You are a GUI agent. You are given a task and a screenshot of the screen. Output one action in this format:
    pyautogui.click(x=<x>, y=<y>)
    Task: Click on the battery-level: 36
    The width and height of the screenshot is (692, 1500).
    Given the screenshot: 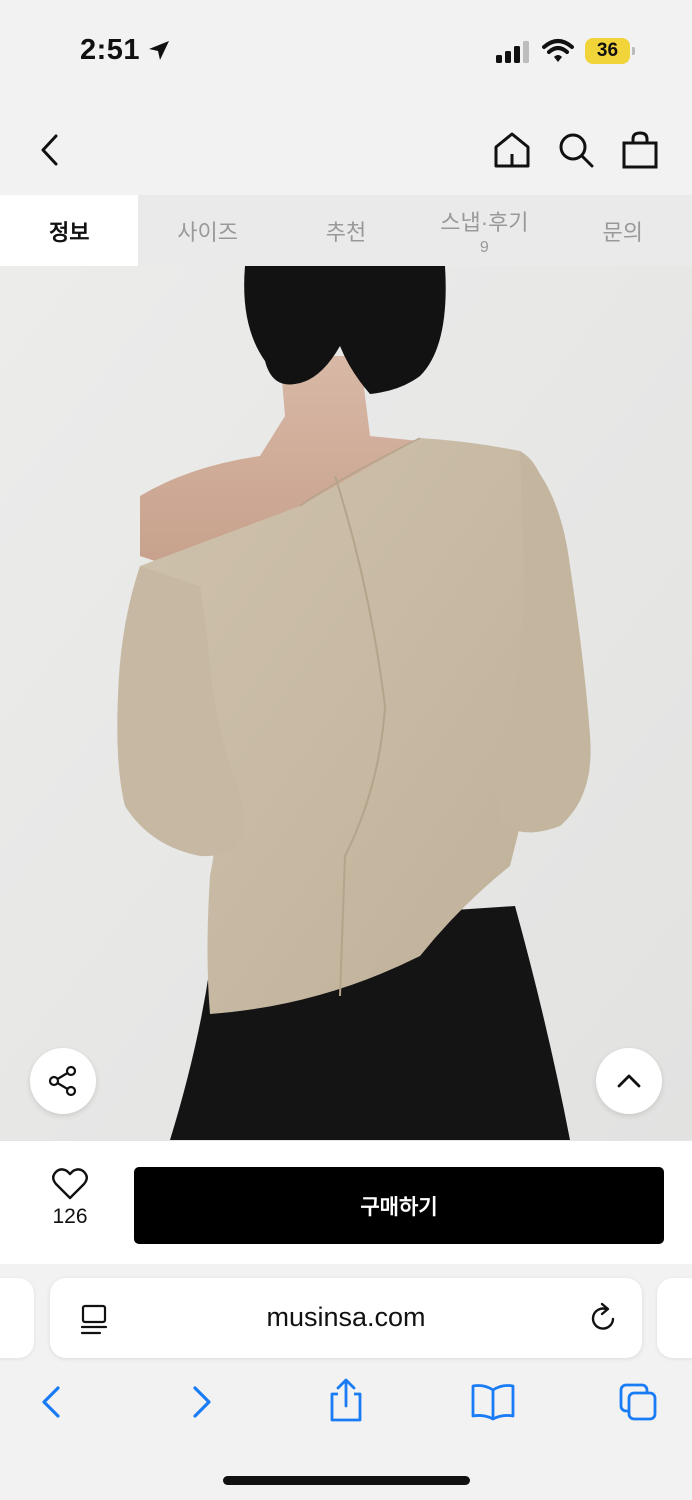 What is the action you would take?
    pyautogui.click(x=607, y=51)
    